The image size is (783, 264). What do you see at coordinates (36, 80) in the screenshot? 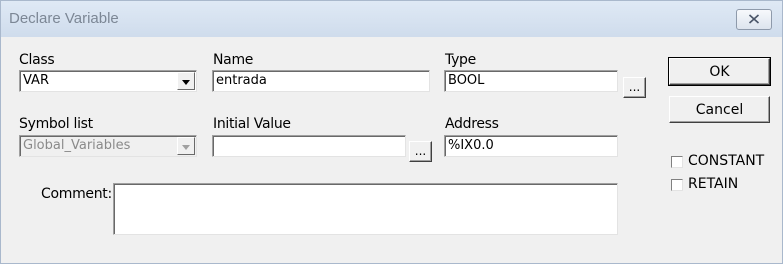
I see `class-select-value: VAR` at bounding box center [36, 80].